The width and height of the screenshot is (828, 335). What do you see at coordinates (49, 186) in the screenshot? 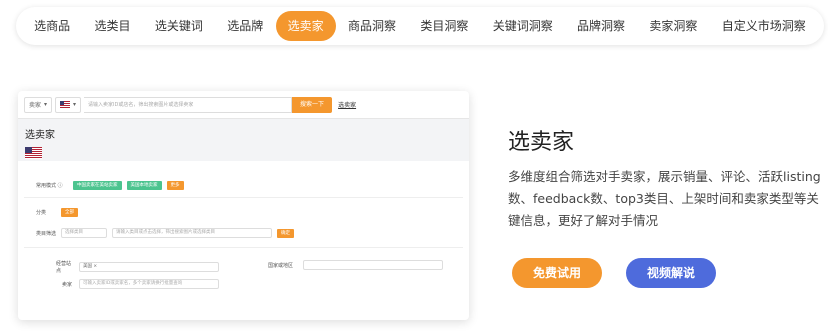
I see `mode-label: 常用模式 ⓘ` at bounding box center [49, 186].